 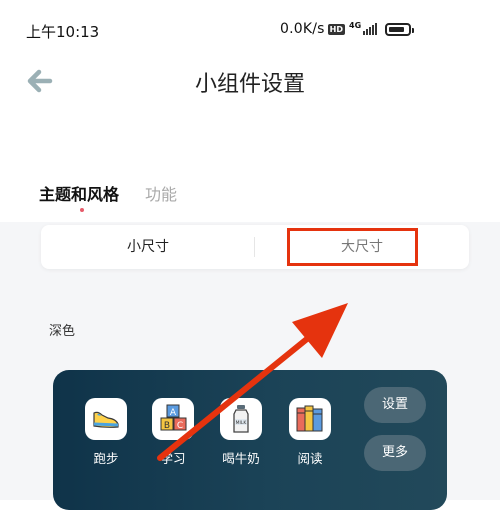 What do you see at coordinates (167, 426) in the screenshot?
I see `svg-text: B` at bounding box center [167, 426].